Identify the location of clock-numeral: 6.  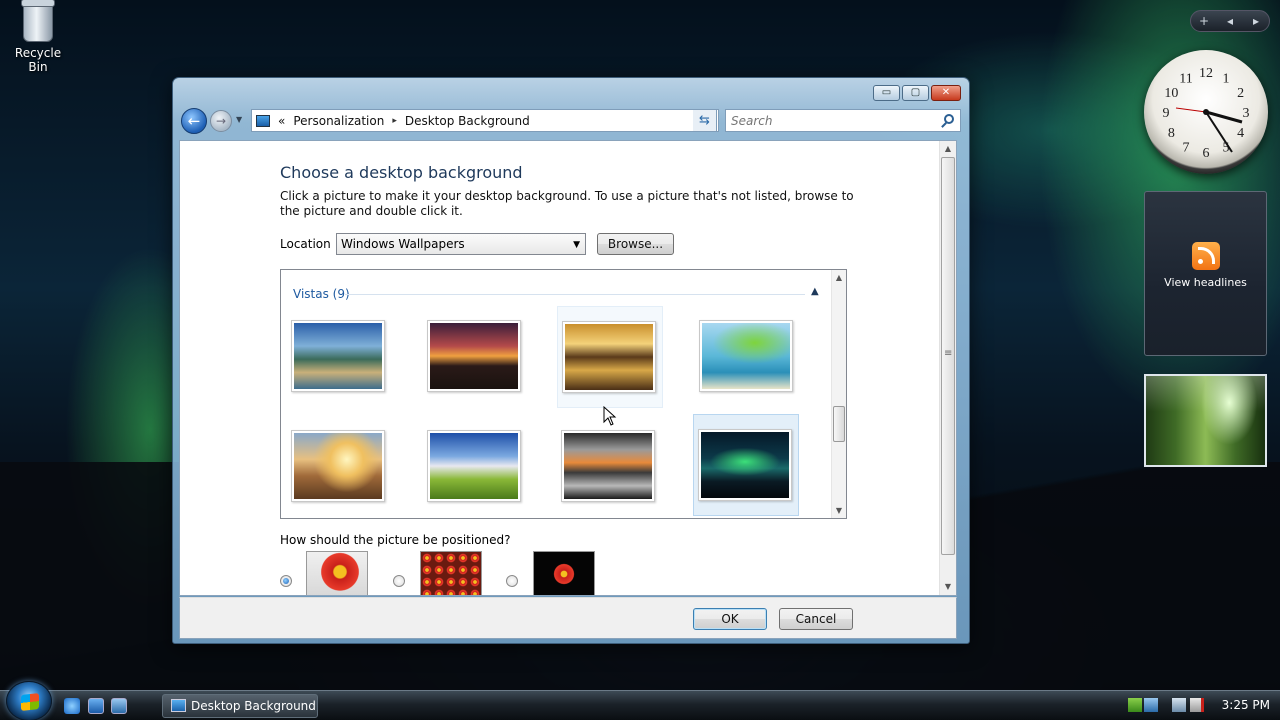
(1206, 153).